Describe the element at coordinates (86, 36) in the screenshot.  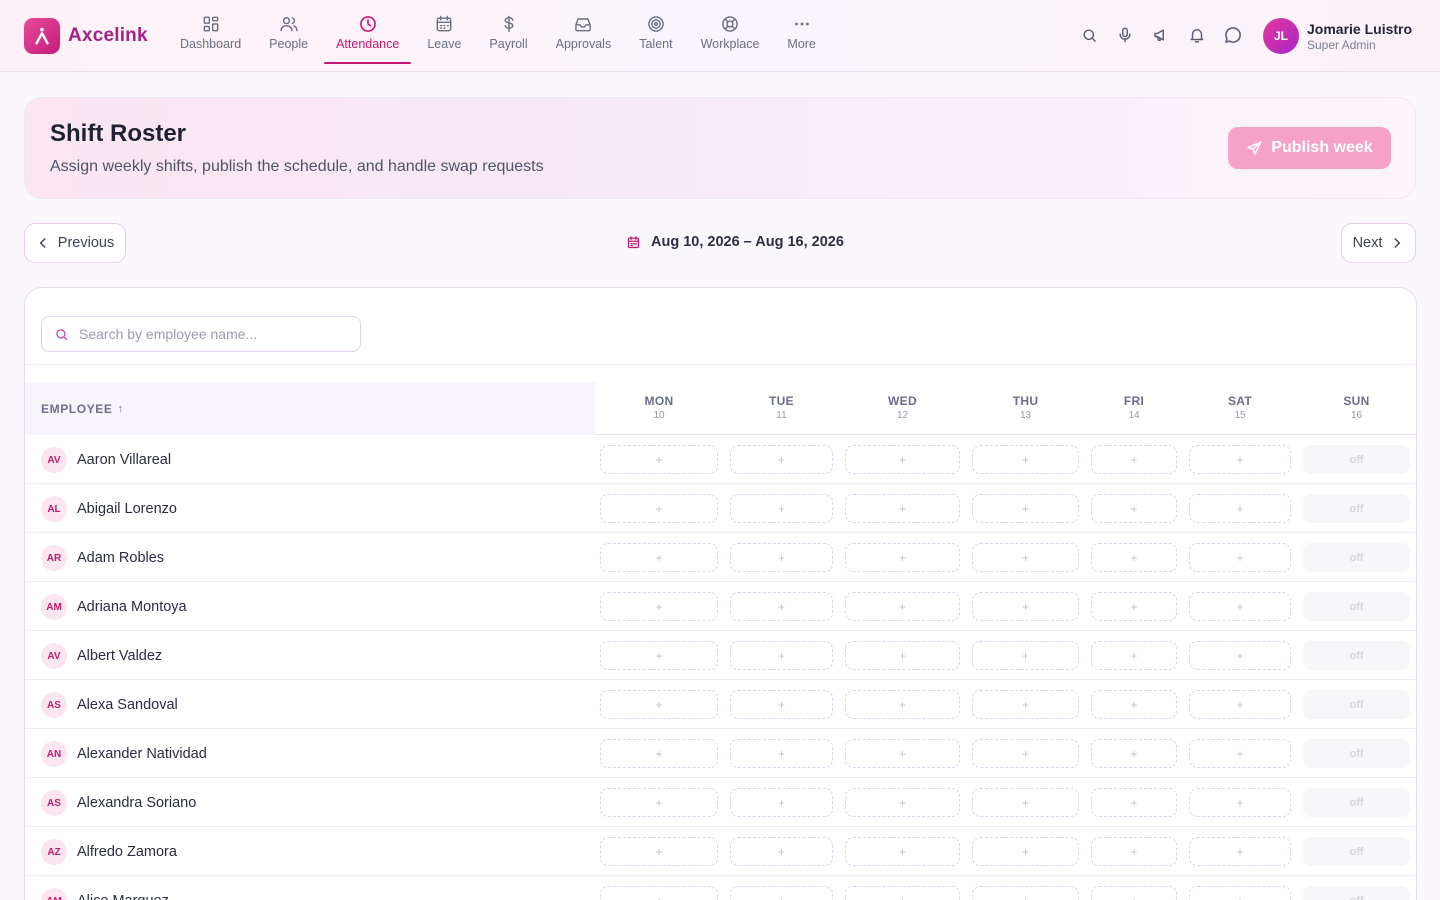
I see `brand: Axcelink` at that location.